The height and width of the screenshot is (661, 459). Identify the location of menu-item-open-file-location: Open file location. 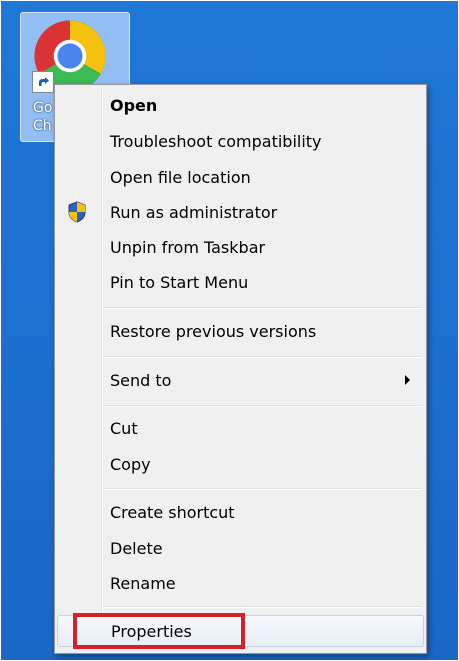
(240, 177).